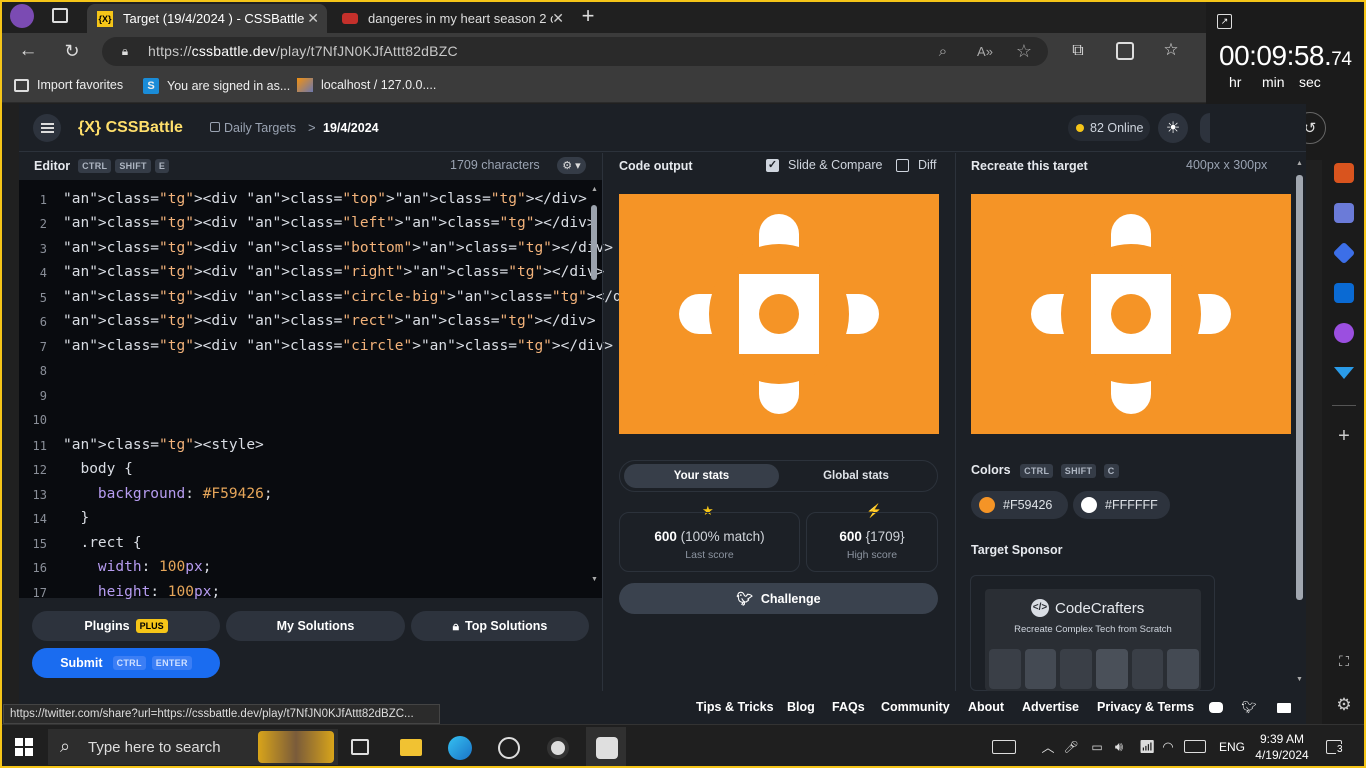 The height and width of the screenshot is (768, 1366). What do you see at coordinates (1232, 747) in the screenshot?
I see `language-indicator: ENG` at bounding box center [1232, 747].